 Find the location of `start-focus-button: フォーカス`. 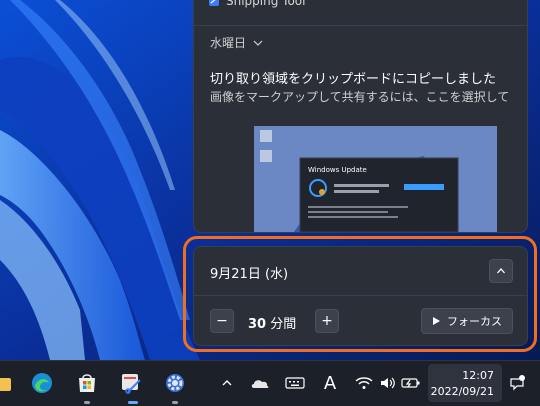

start-focus-button: フォーカス is located at coordinates (467, 321).